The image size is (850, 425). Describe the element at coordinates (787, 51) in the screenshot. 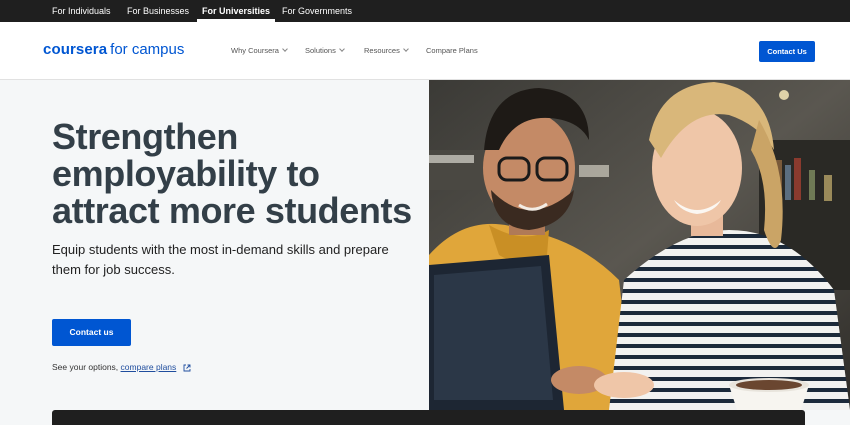

I see `contact-us-nav-button: Contact Us` at that location.